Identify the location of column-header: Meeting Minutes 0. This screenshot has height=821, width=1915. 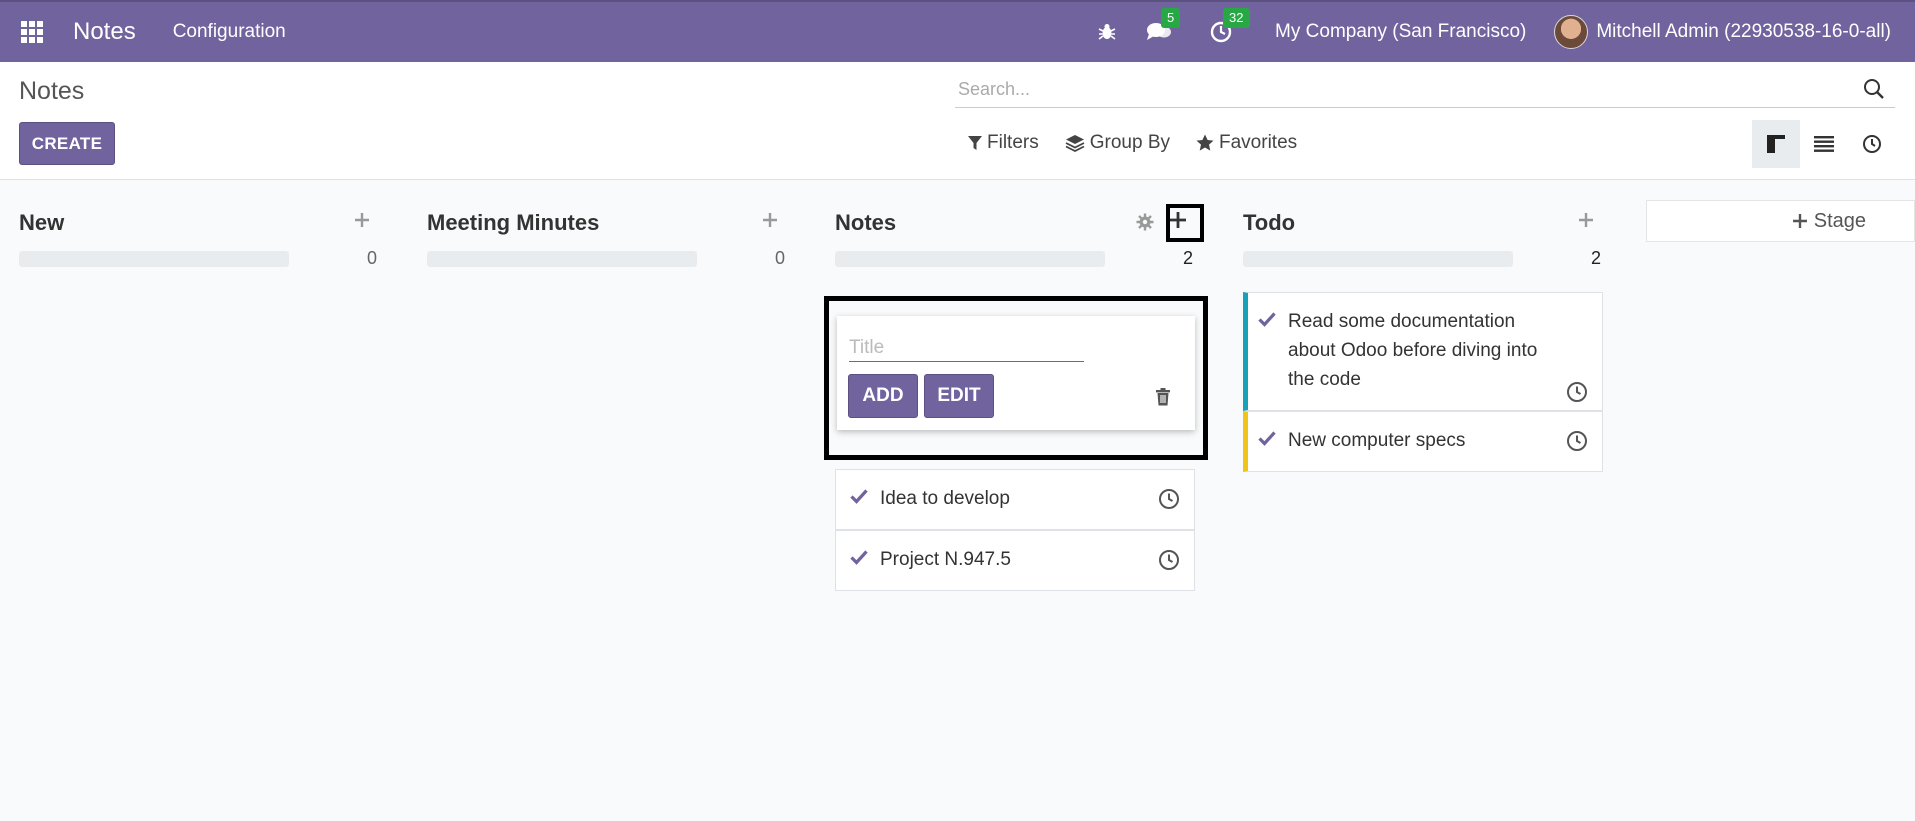
(607, 224).